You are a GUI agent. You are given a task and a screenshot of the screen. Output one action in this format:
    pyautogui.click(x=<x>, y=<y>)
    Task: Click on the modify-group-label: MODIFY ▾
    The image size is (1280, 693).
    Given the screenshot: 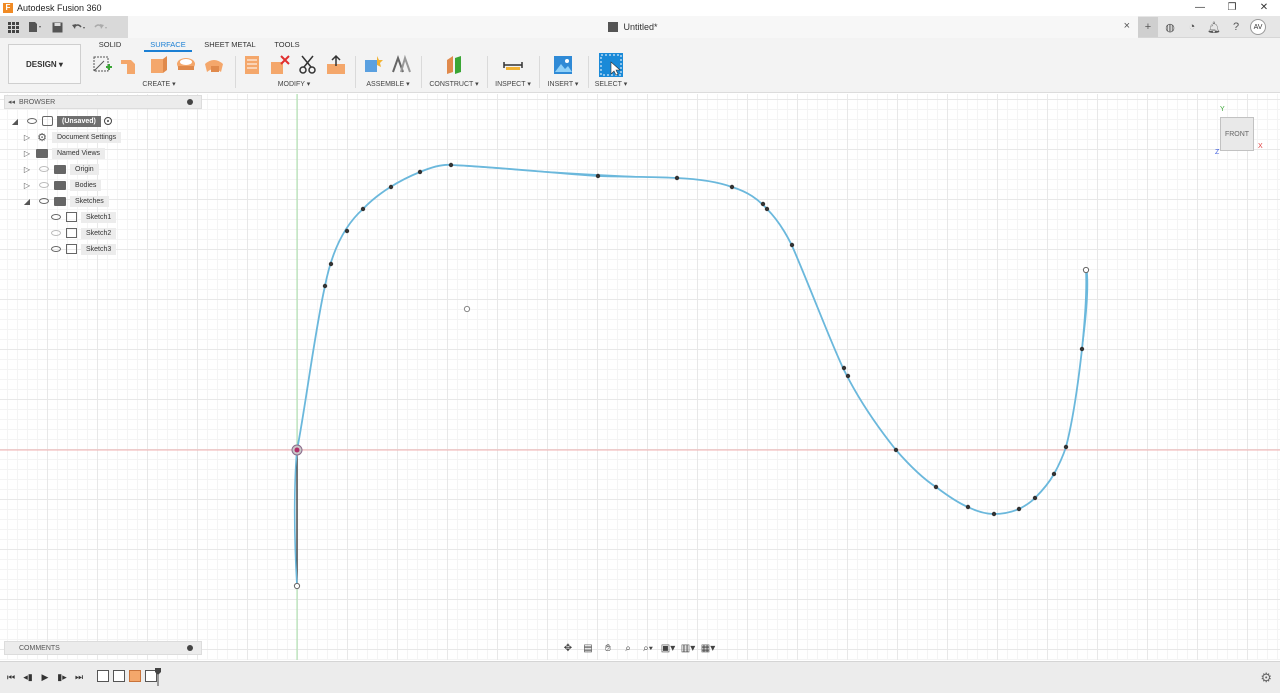 What is the action you would take?
    pyautogui.click(x=294, y=84)
    